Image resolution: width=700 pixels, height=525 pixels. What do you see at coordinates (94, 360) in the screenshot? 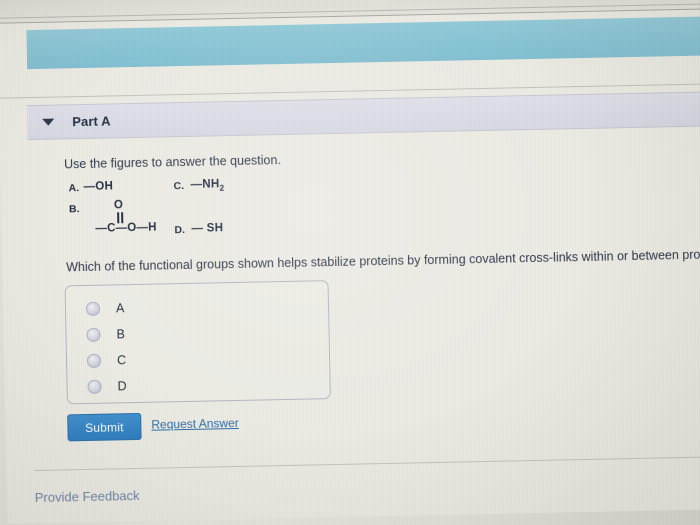
I see `radio-icon-c` at bounding box center [94, 360].